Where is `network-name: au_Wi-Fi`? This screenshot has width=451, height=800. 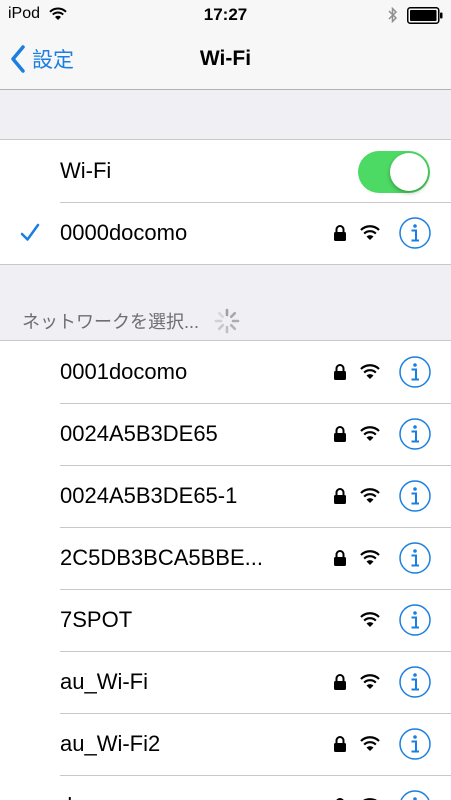
network-name: au_Wi-Fi is located at coordinates (104, 681).